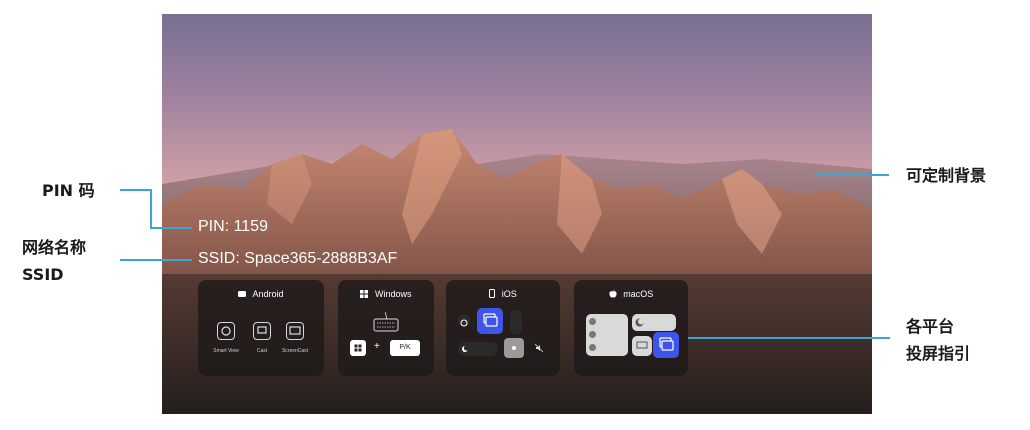  Describe the element at coordinates (613, 293) in the screenshot. I see `apple-icon` at that location.